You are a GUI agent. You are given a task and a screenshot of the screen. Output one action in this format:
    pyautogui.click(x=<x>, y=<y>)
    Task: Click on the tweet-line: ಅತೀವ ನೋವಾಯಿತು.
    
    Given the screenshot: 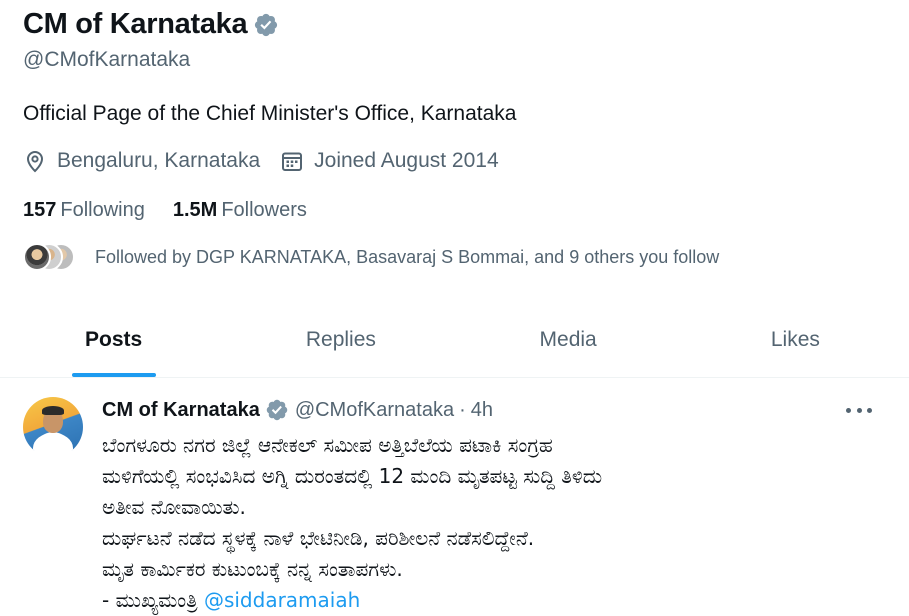 What is the action you would take?
    pyautogui.click(x=174, y=507)
    